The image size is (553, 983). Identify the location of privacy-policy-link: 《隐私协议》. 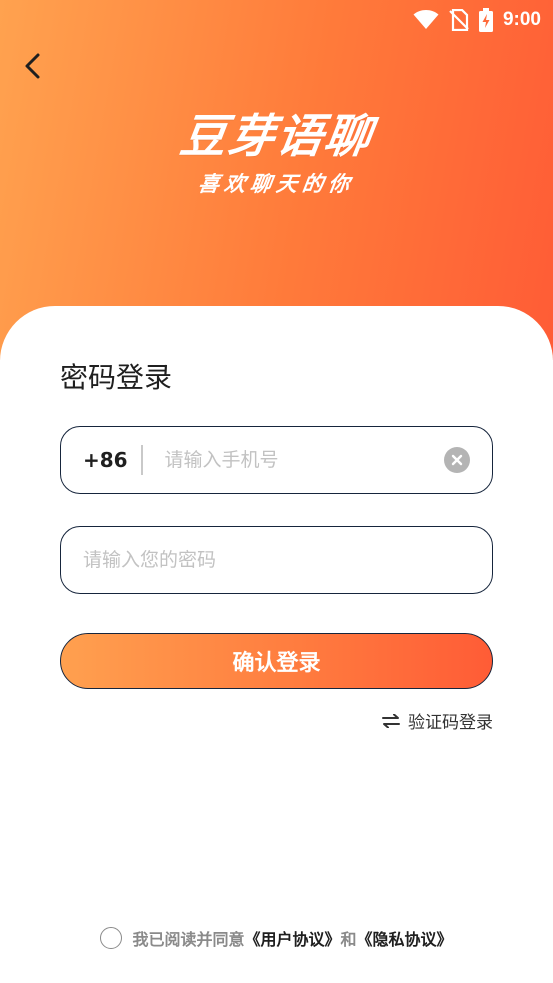
(405, 938).